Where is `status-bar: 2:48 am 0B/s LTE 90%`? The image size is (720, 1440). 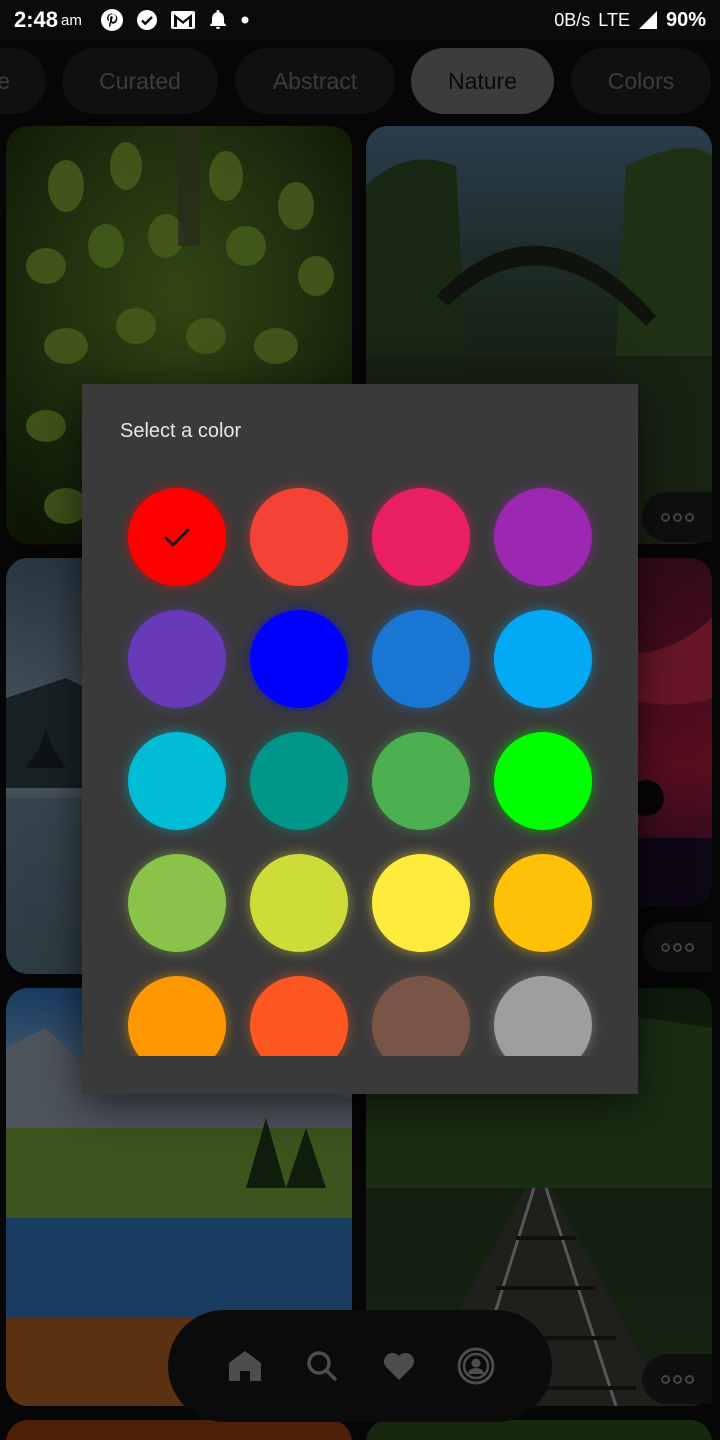
status-bar: 2:48 am 0B/s LTE 90% is located at coordinates (360, 20).